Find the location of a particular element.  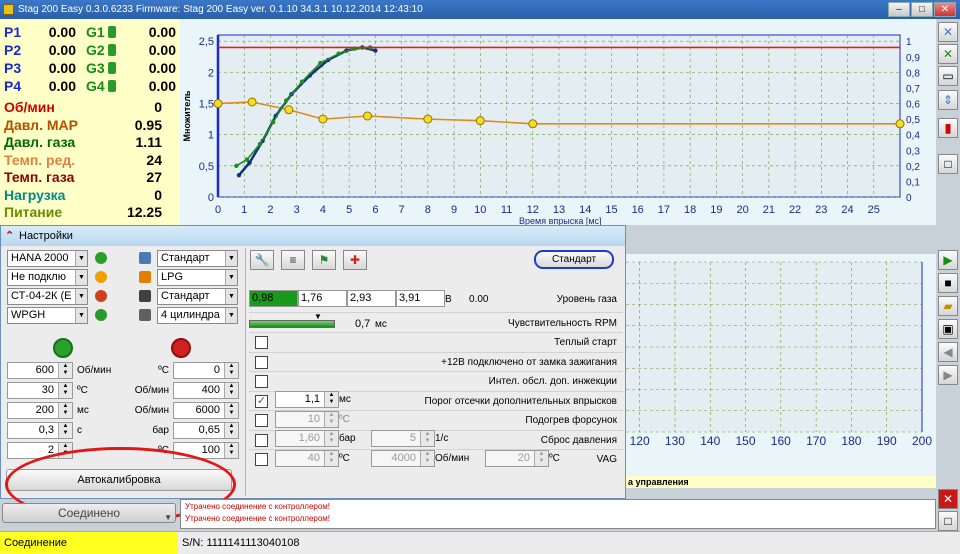

right-param-input: 6000 ▲ ▼ is located at coordinates (206, 410).